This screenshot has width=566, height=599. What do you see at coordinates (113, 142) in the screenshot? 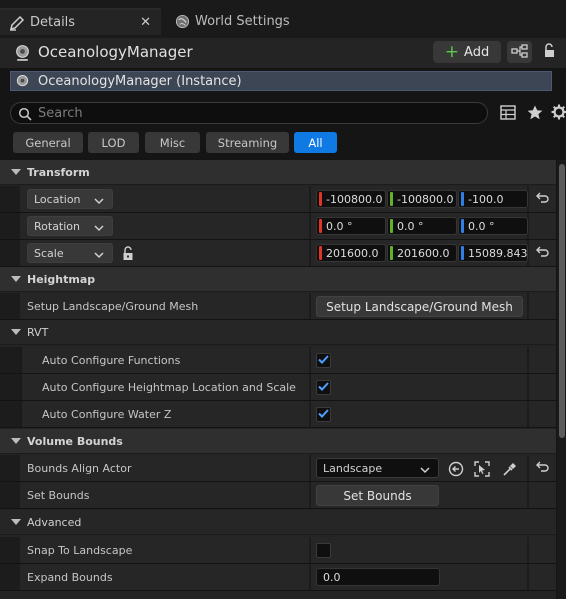
I see `filter-lod: LOD` at bounding box center [113, 142].